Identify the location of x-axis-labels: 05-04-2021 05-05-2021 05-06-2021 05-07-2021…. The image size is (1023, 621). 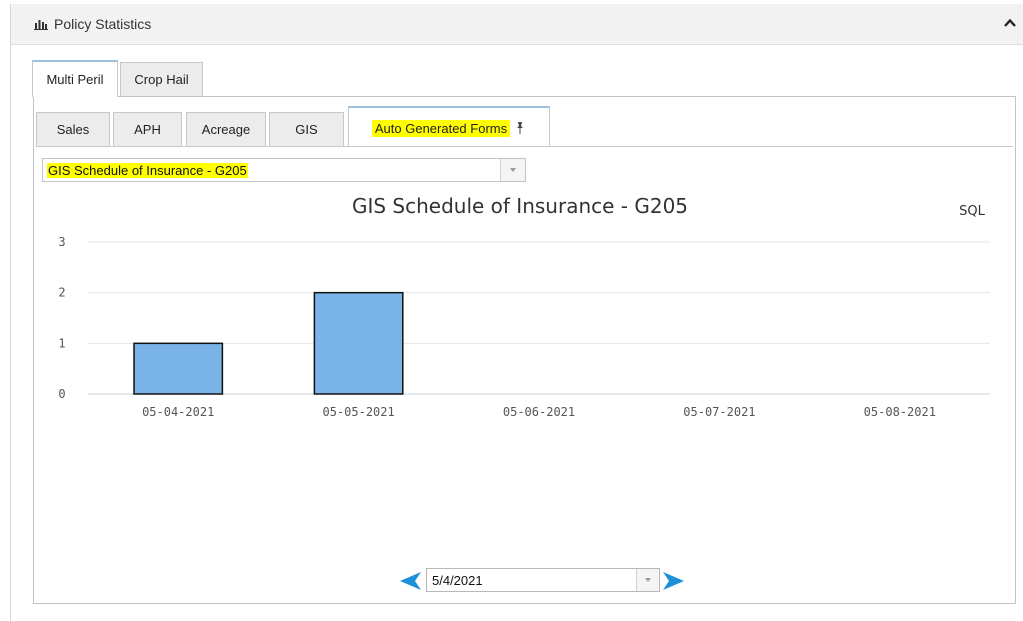
(539, 412).